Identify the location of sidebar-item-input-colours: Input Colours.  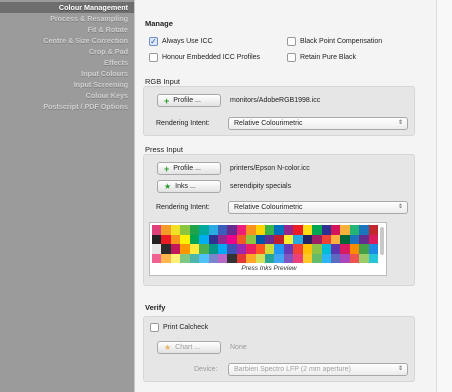
(67, 73).